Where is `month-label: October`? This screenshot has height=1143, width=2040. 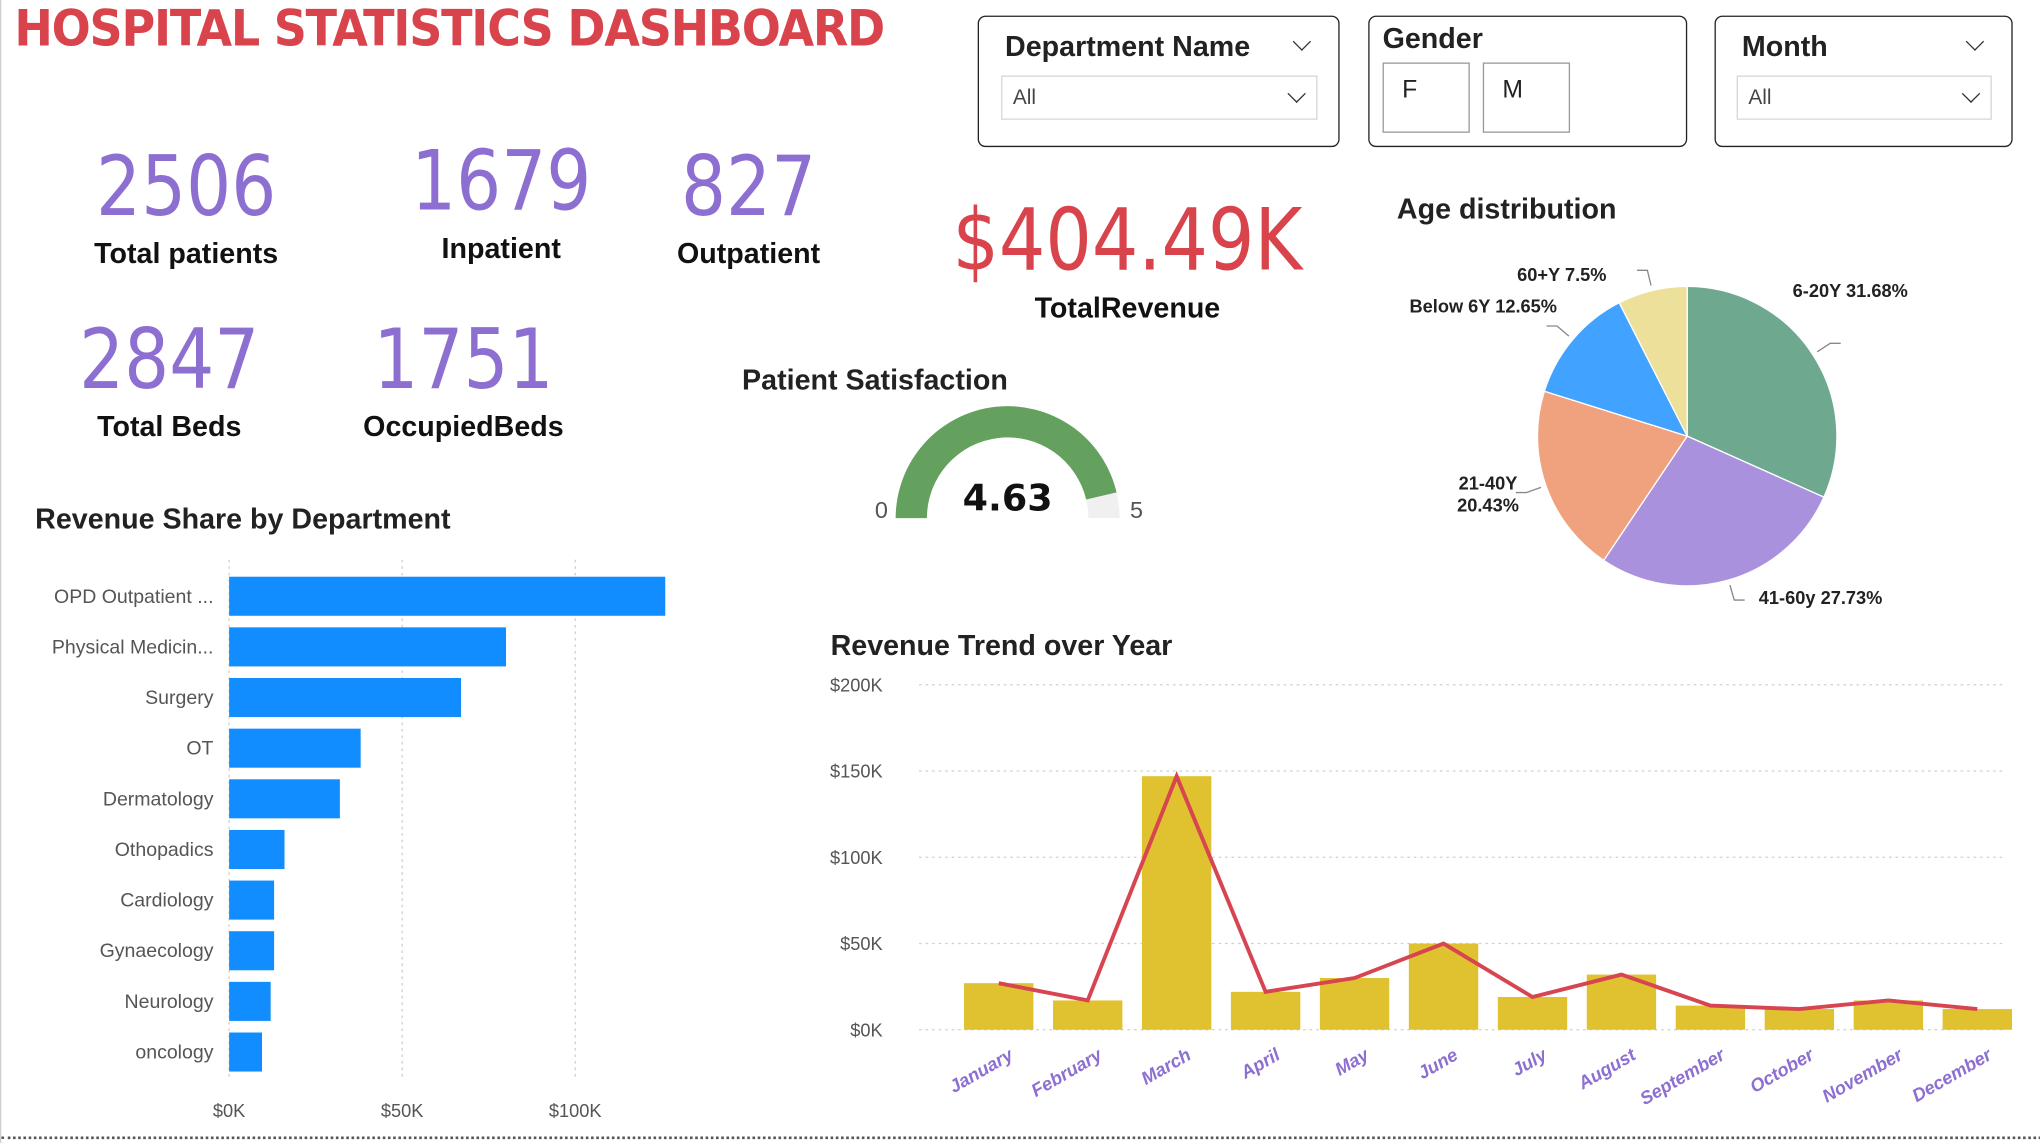 month-label: October is located at coordinates (1781, 1070).